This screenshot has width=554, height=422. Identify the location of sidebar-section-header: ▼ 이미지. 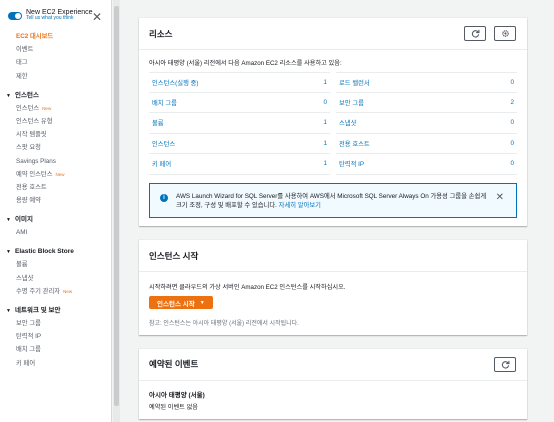
(58, 219).